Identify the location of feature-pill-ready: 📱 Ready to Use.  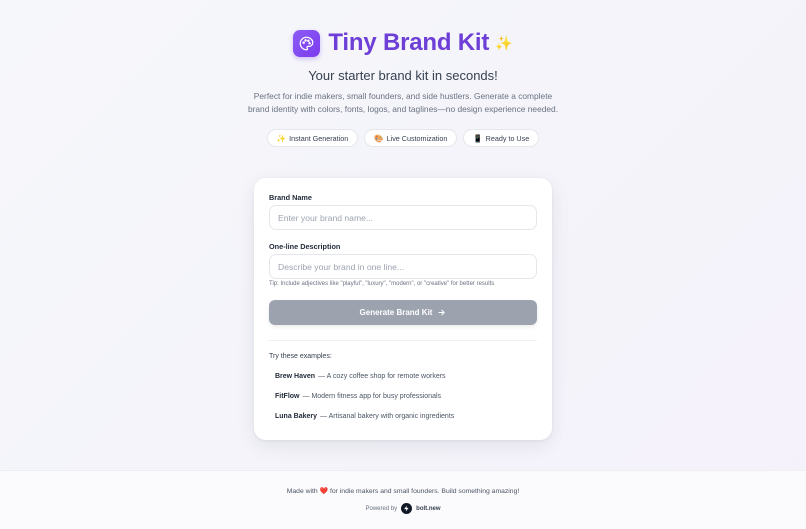
(501, 138).